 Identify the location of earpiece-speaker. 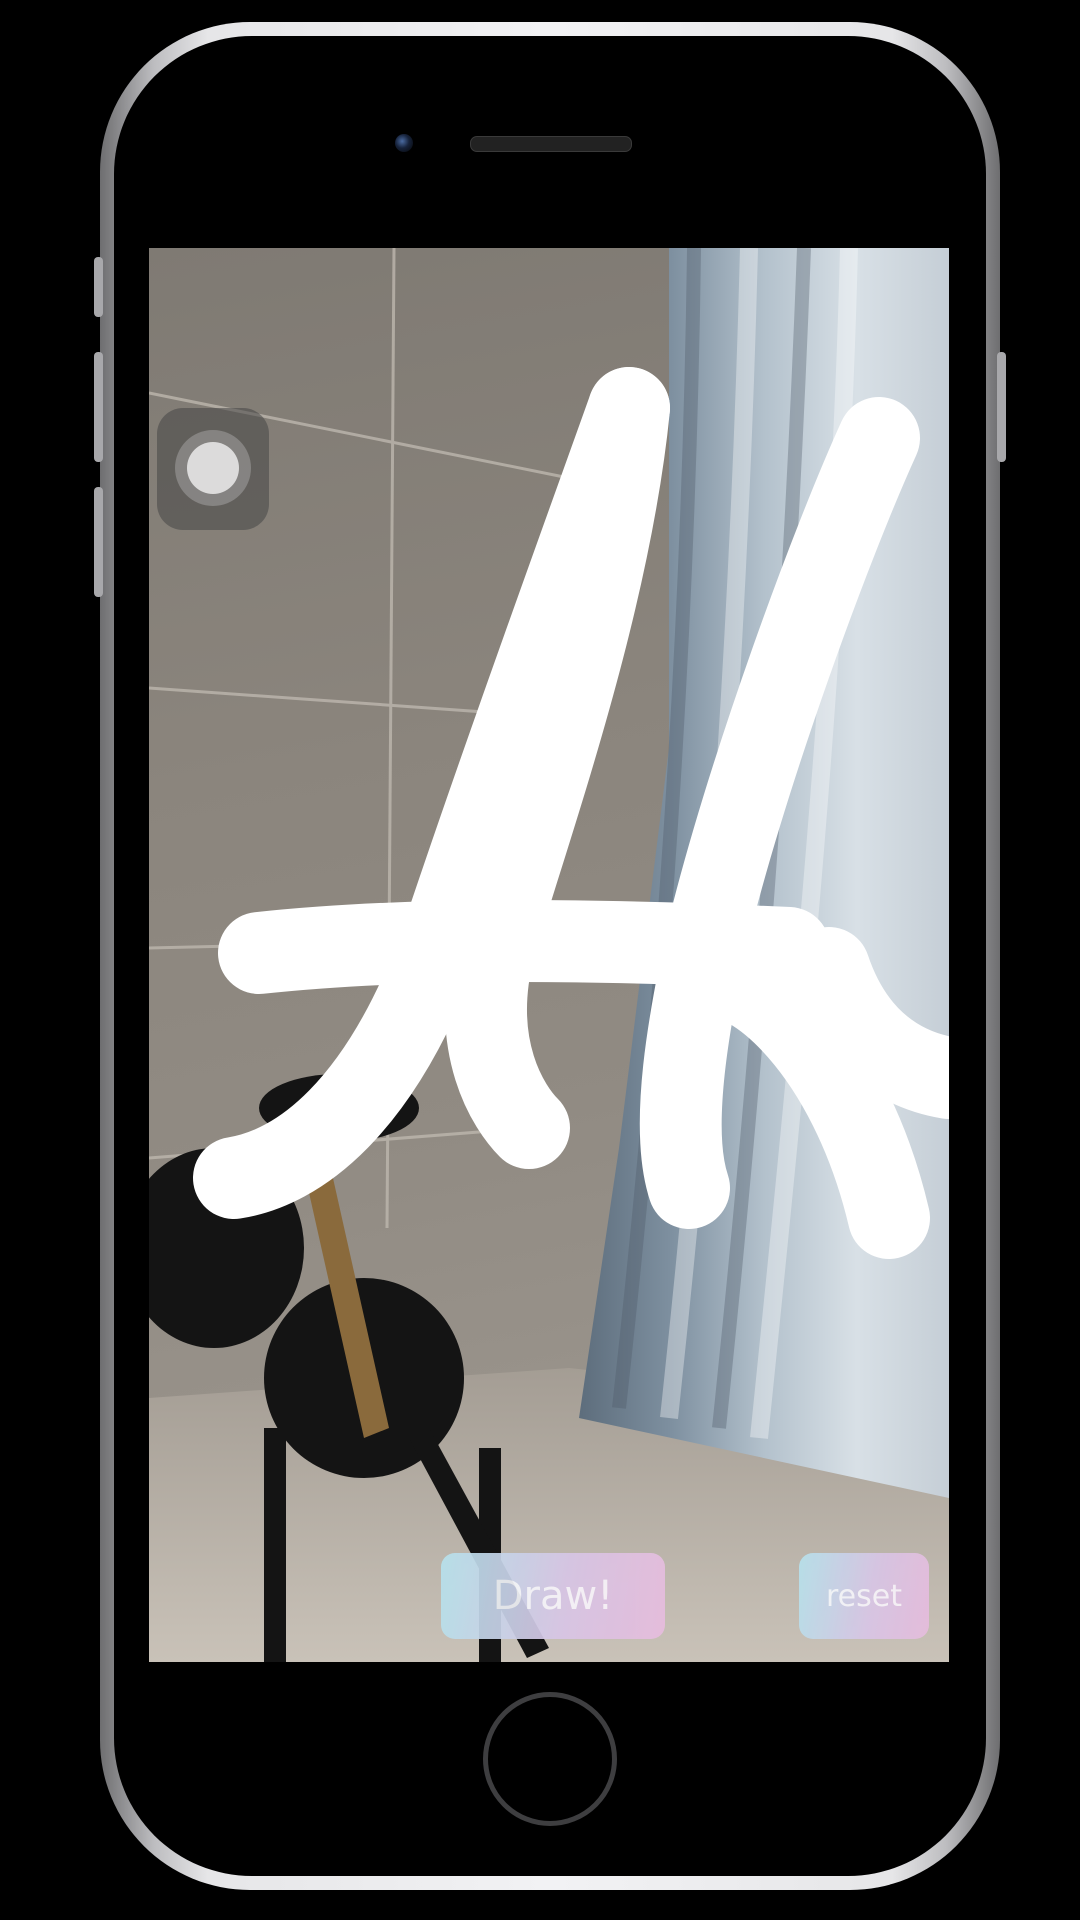
(551, 144).